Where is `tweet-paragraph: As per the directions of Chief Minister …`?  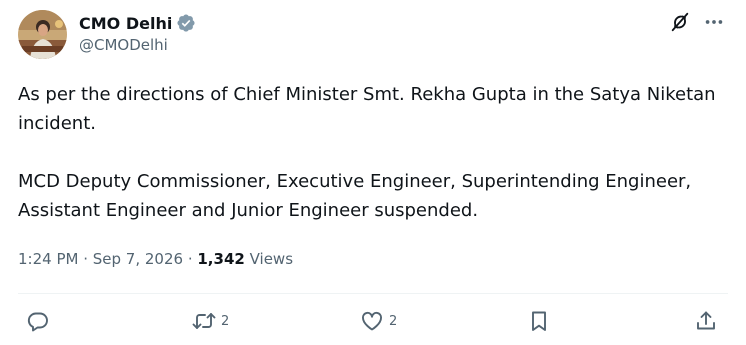
tweet-paragraph: As per the directions of Chief Minister … is located at coordinates (367, 109).